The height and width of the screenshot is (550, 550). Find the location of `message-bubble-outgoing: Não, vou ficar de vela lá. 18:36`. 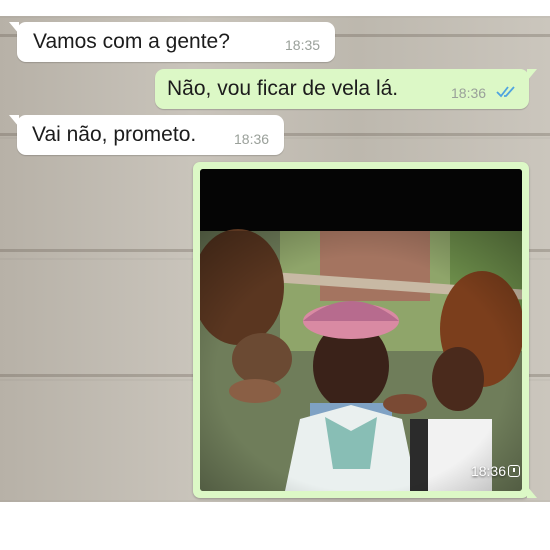

message-bubble-outgoing: Não, vou ficar de vela lá. 18:36 is located at coordinates (346, 89).